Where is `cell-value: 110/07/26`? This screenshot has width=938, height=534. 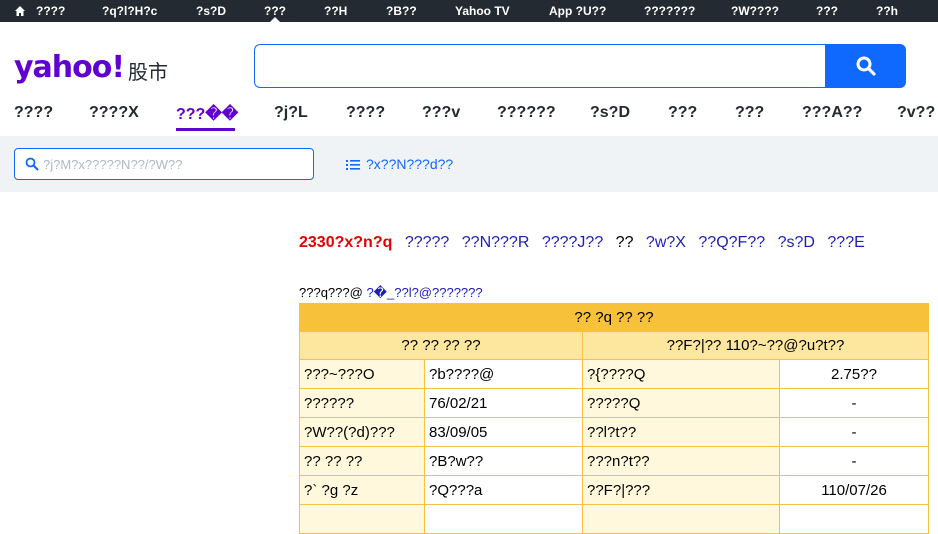
cell-value: 110/07/26 is located at coordinates (854, 490).